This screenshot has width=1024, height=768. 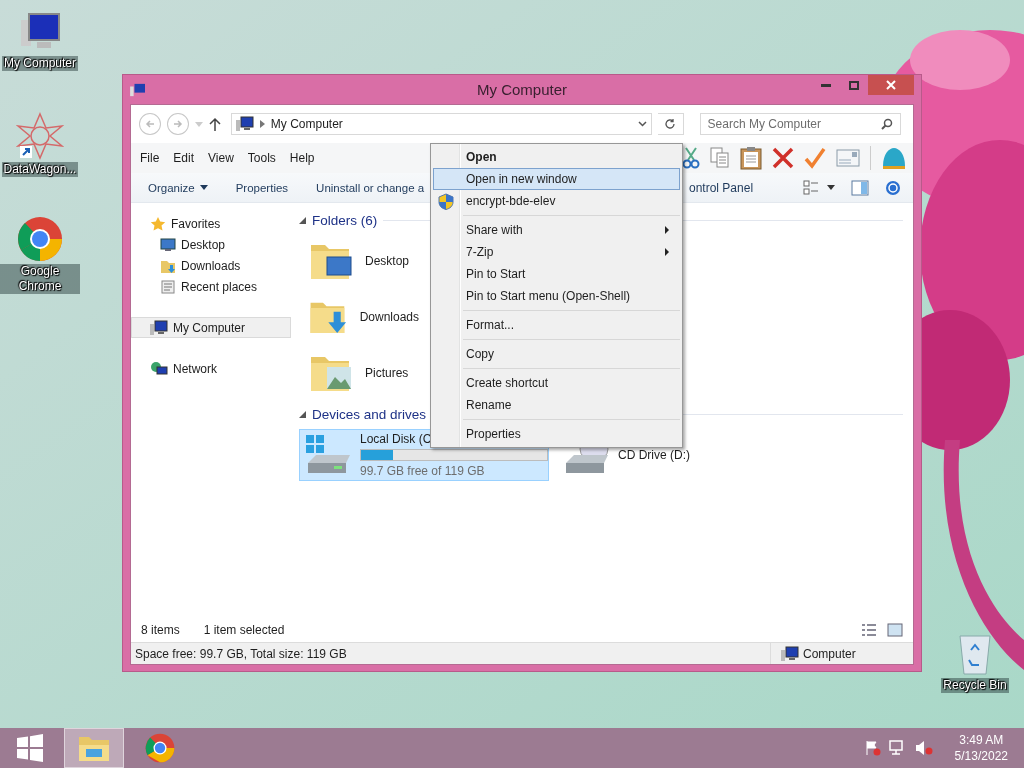 I want to click on card-icon, so click(x=848, y=158).